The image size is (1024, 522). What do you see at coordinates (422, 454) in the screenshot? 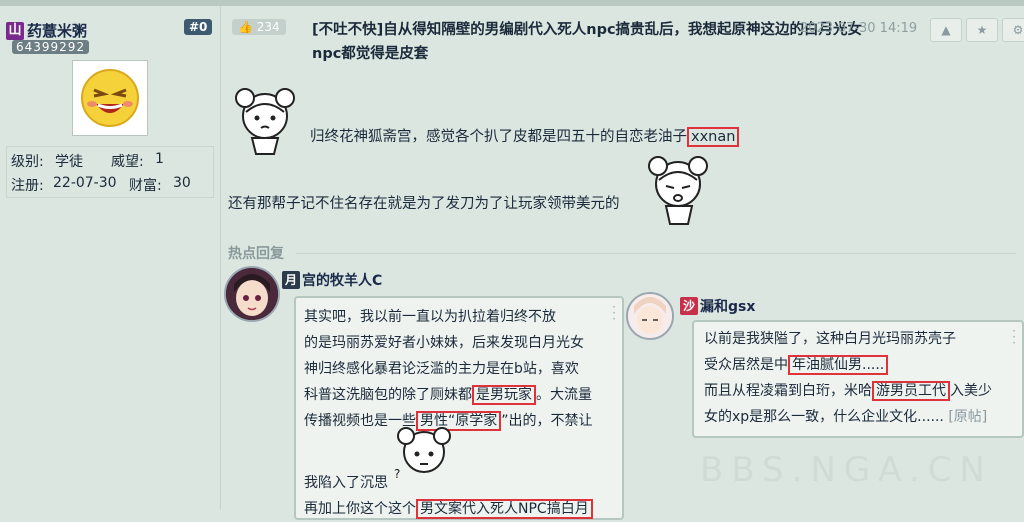
I see `anime-girl-sticker-icon: ?` at bounding box center [422, 454].